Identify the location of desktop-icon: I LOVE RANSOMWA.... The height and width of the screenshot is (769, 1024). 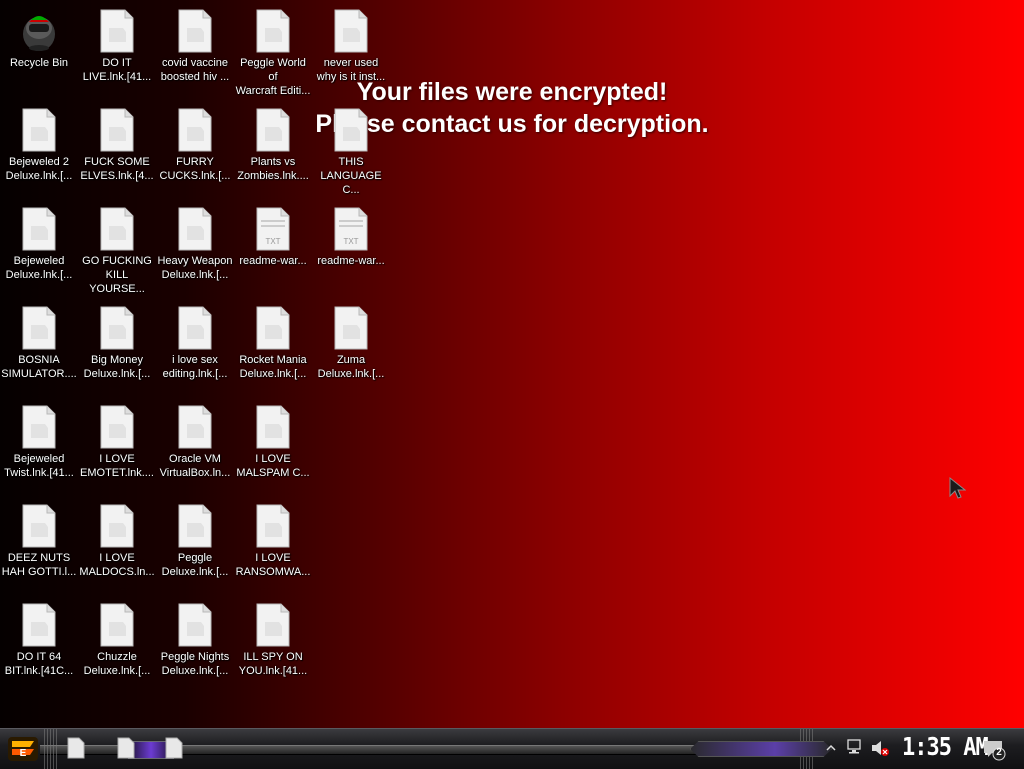
(273, 541).